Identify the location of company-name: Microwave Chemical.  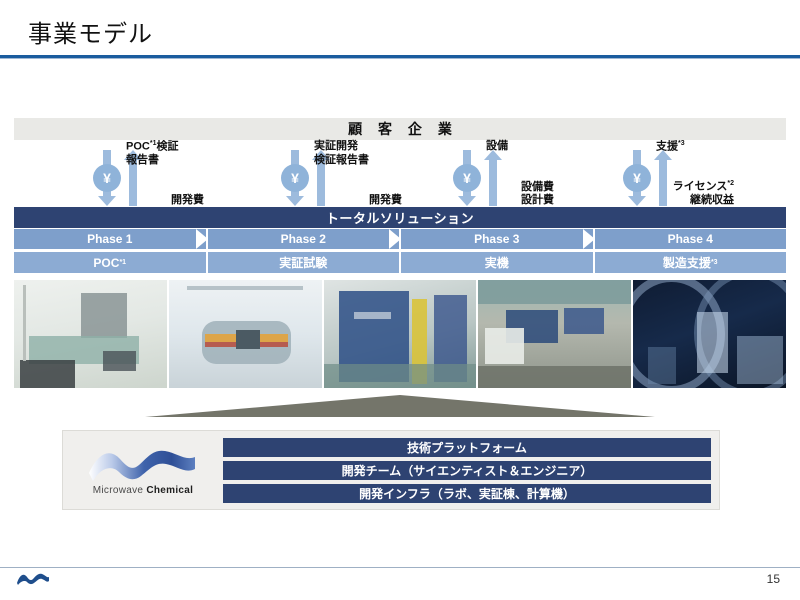
(143, 490).